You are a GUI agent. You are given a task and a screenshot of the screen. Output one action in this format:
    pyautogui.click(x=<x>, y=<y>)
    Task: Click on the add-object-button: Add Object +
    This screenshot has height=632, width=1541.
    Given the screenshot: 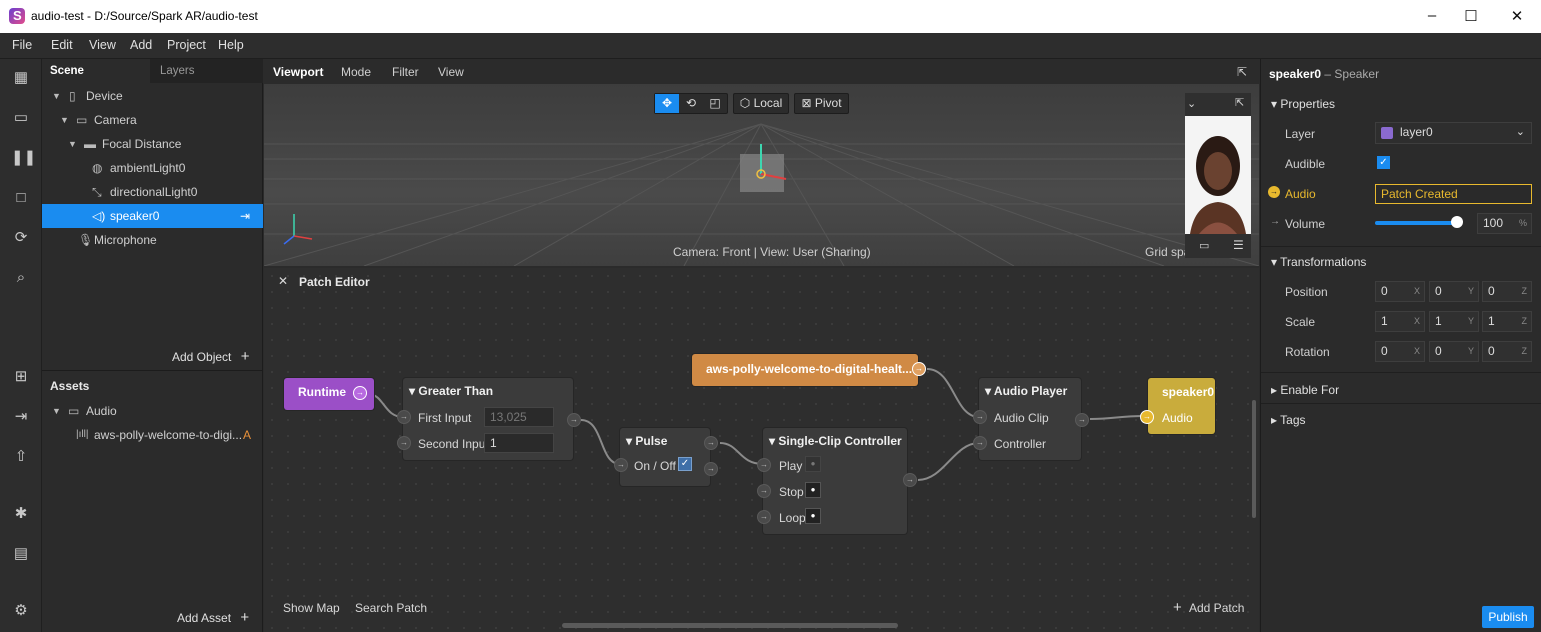 What is the action you would take?
    pyautogui.click(x=210, y=356)
    